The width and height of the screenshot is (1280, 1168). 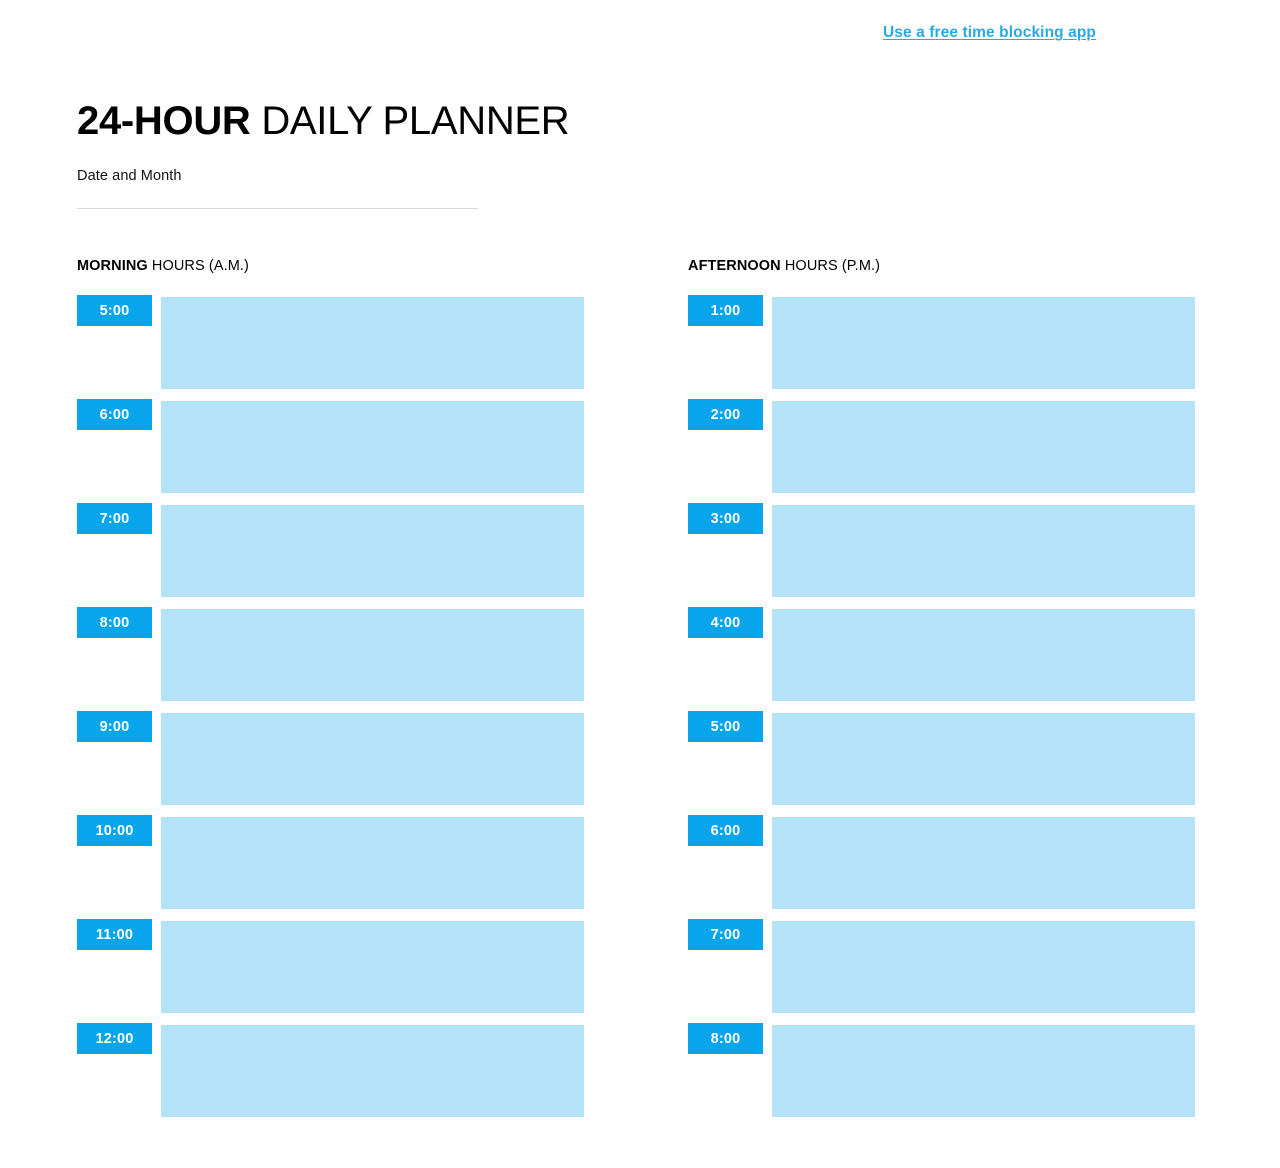 What do you see at coordinates (114, 414) in the screenshot?
I see `time-chip-am-6: 6:00` at bounding box center [114, 414].